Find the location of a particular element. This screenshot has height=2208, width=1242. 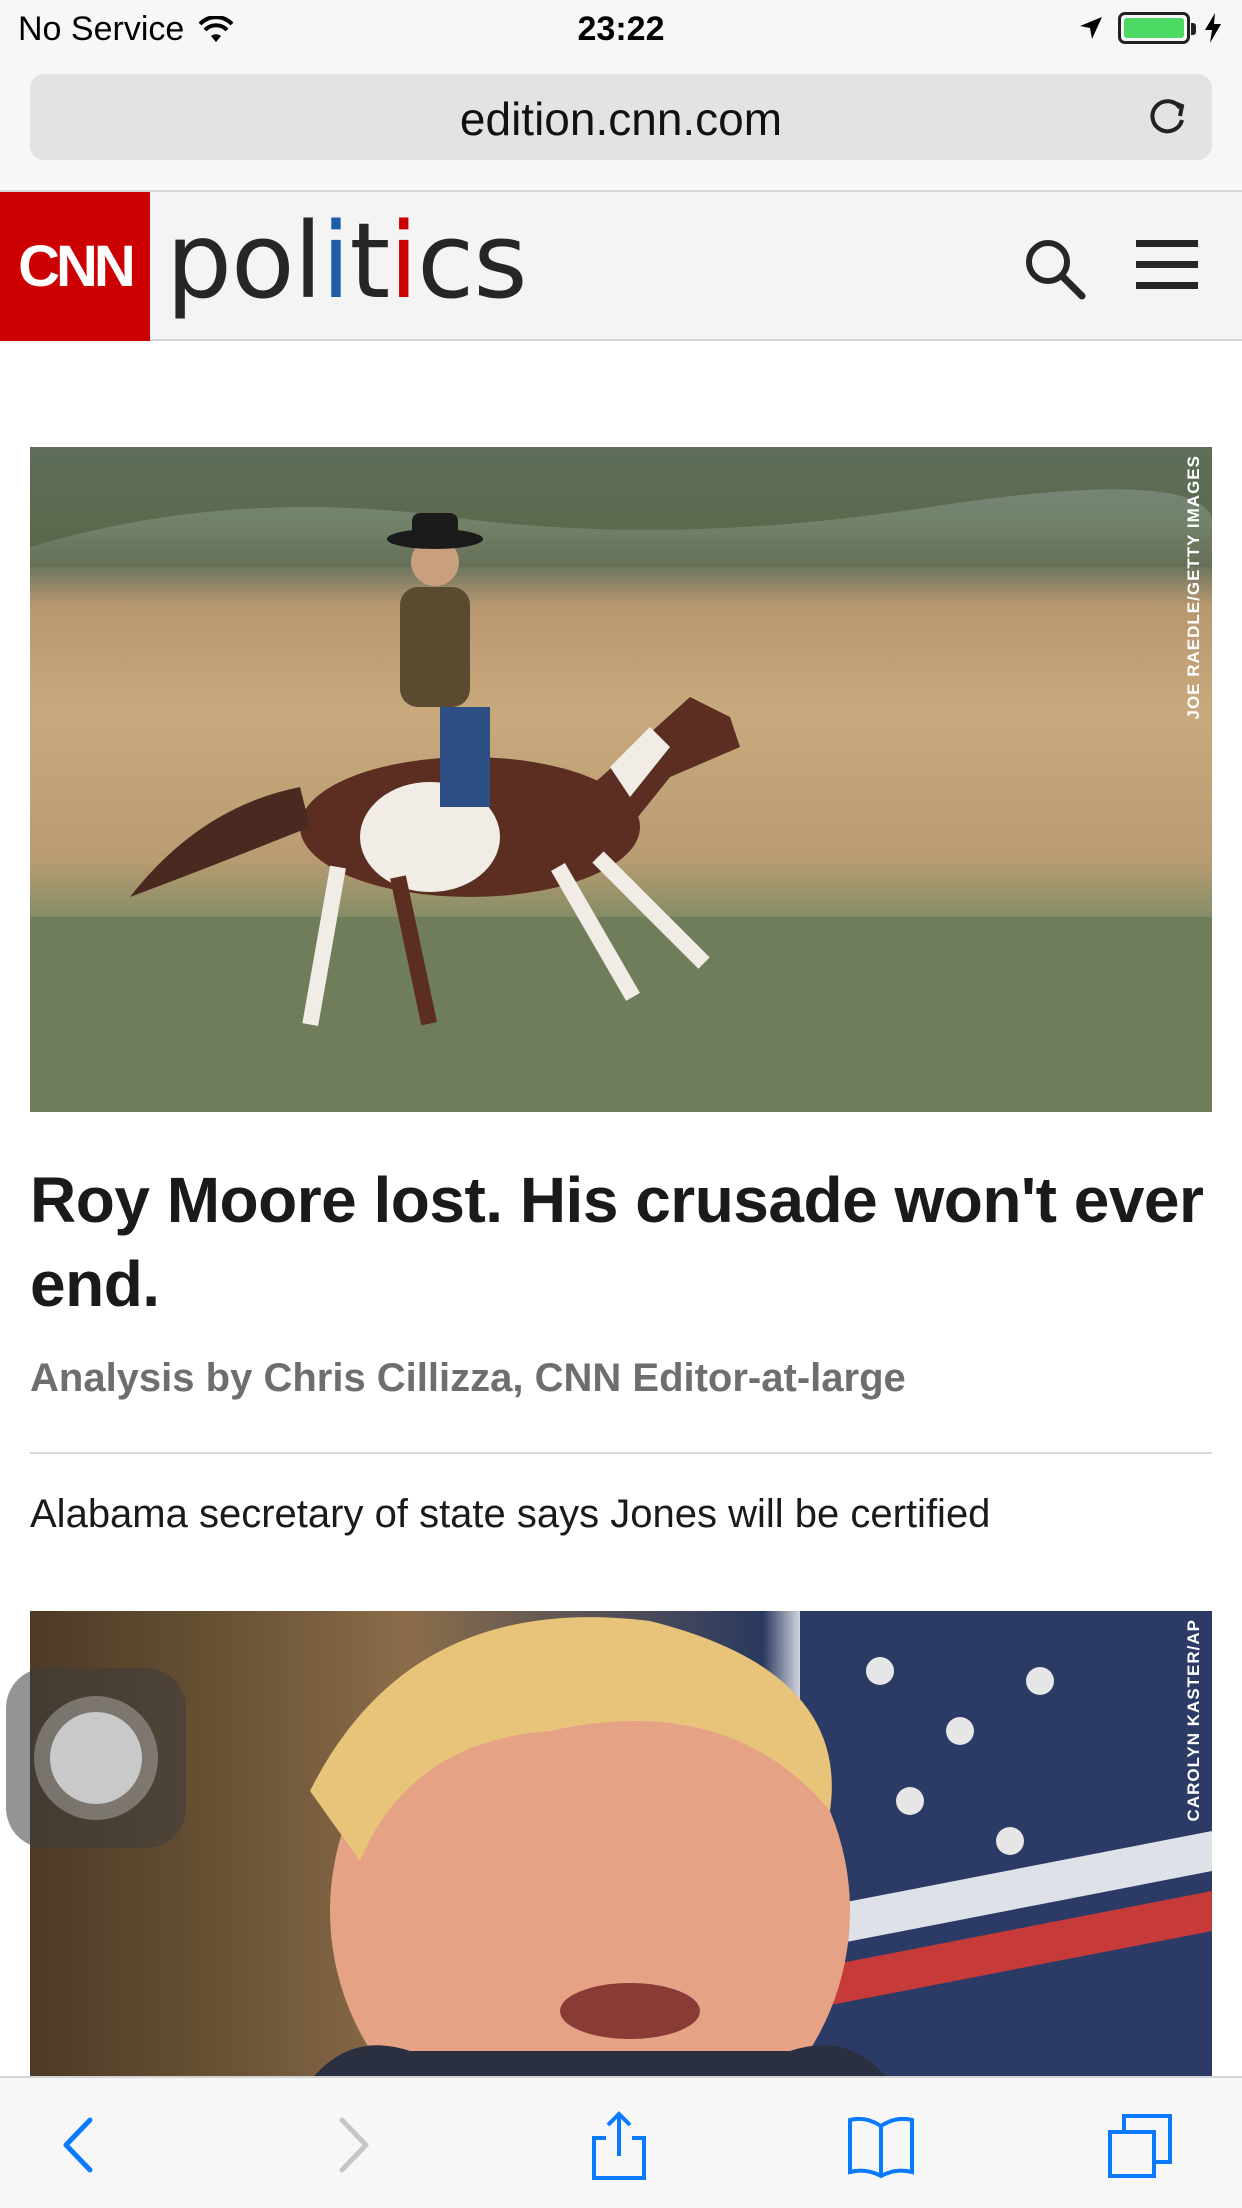

assistive-touch-button is located at coordinates (96, 1758).